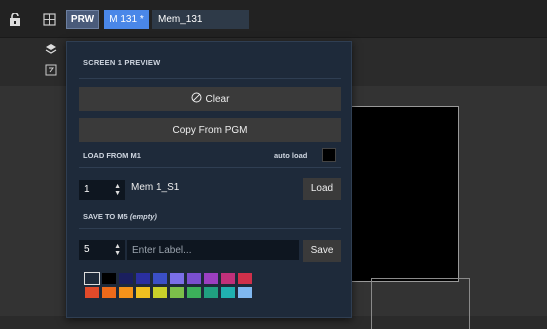 The width and height of the screenshot is (547, 329). What do you see at coordinates (87, 249) in the screenshot?
I see `save-memory-number: 5` at bounding box center [87, 249].